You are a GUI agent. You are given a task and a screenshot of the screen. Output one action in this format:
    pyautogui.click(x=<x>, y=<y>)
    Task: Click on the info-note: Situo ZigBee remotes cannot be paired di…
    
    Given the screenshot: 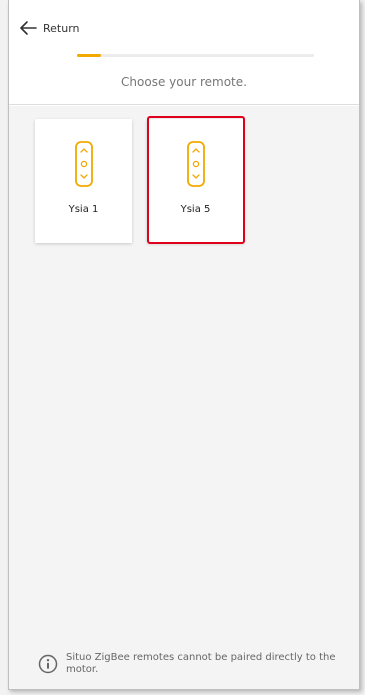 What is the action you would take?
    pyautogui.click(x=190, y=664)
    